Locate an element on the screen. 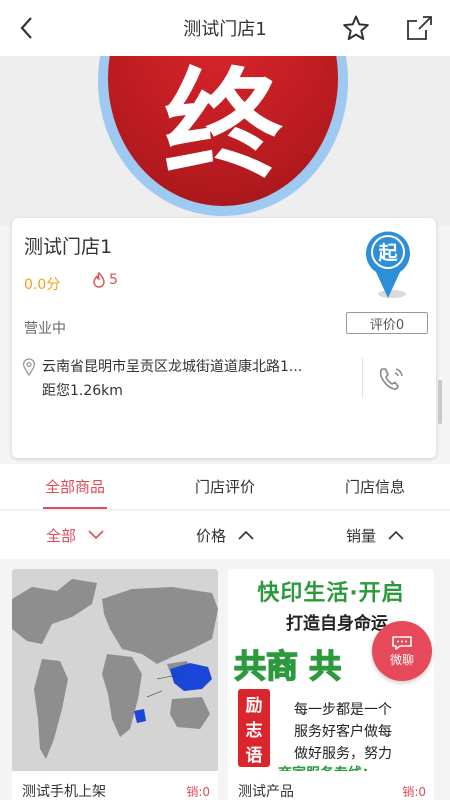 The height and width of the screenshot is (800, 450). popularity-count: 5 is located at coordinates (113, 280).